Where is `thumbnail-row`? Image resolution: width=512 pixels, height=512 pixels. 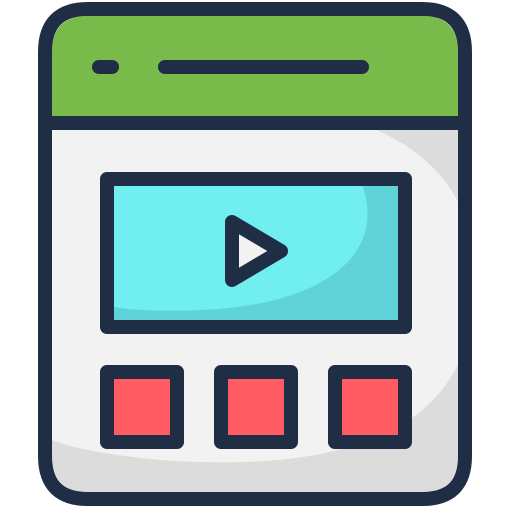 thumbnail-row is located at coordinates (256, 407).